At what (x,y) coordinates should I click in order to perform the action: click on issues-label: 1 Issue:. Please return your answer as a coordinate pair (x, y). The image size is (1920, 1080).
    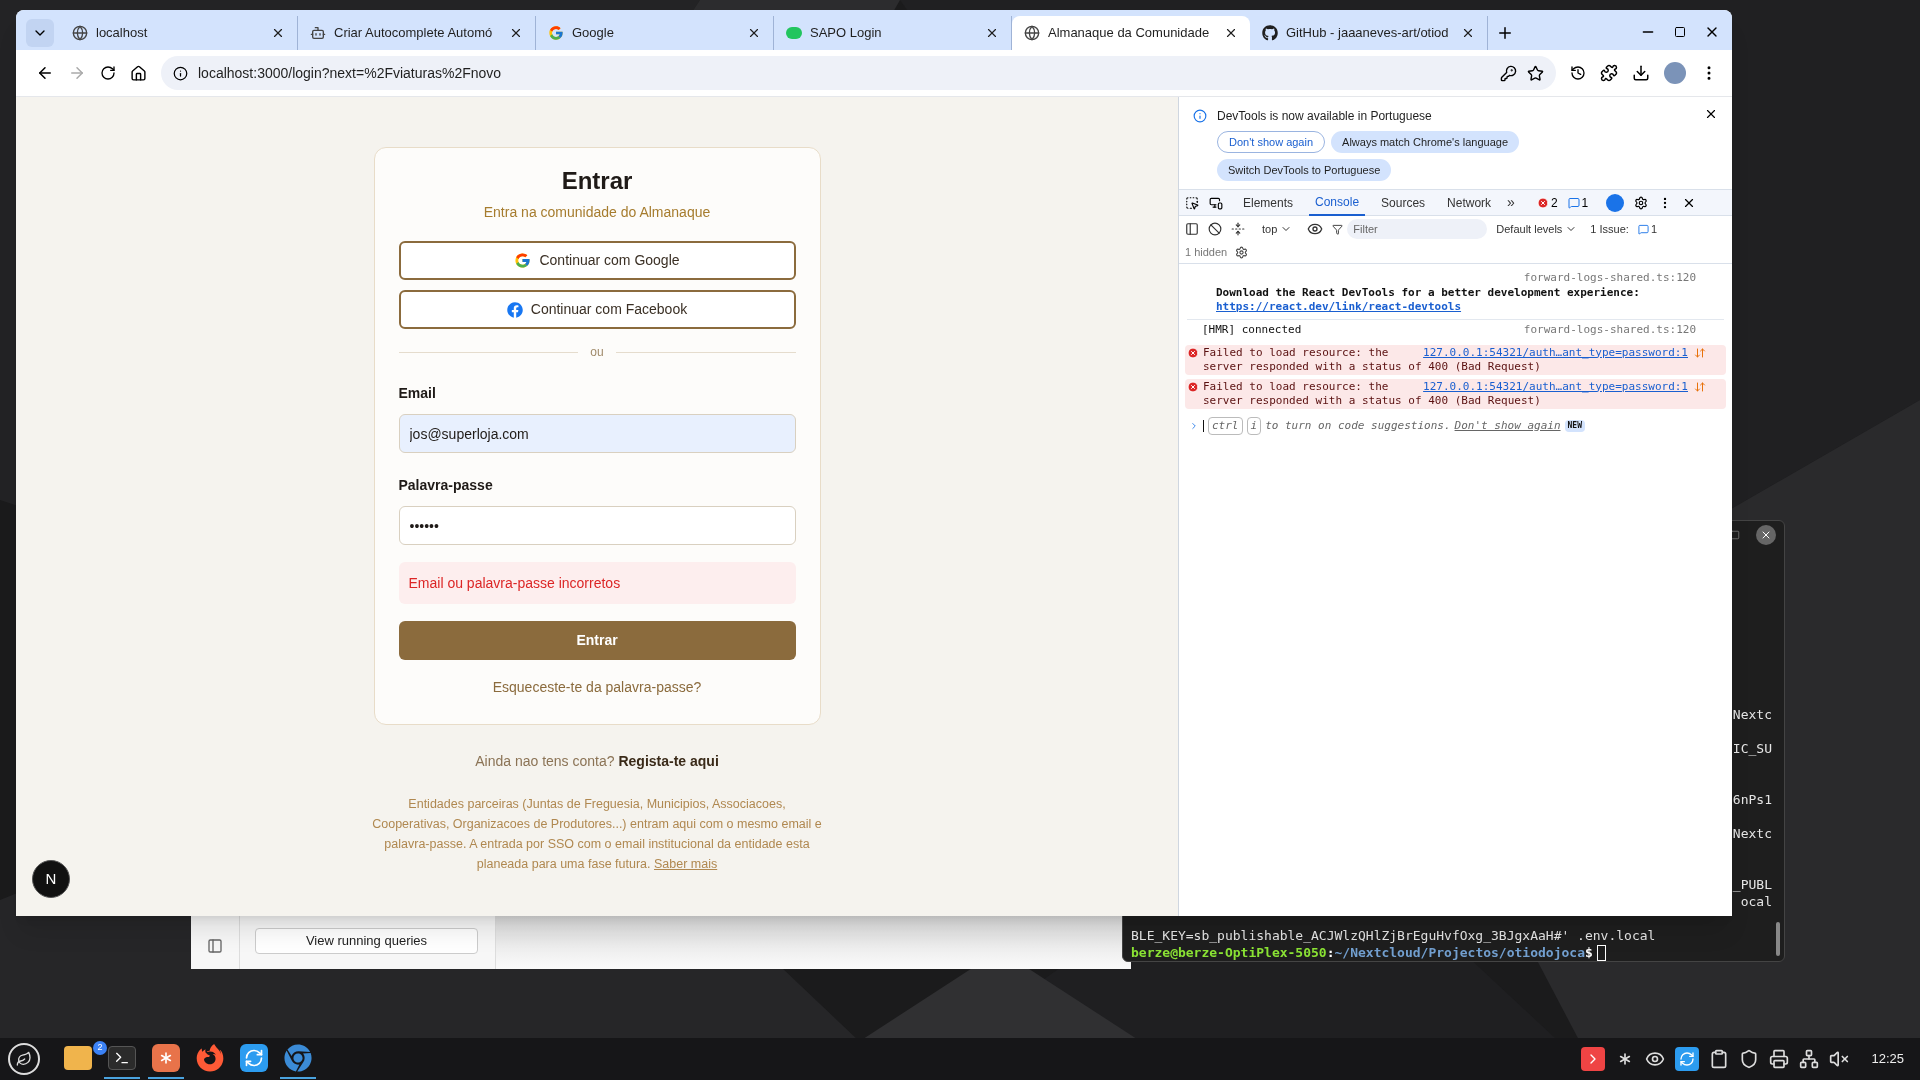
    Looking at the image, I should click on (1609, 229).